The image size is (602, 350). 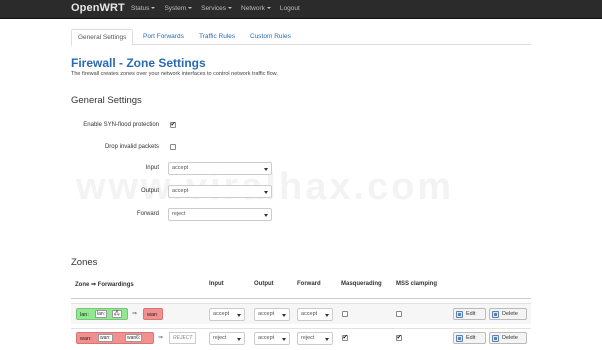 What do you see at coordinates (417, 284) in the screenshot?
I see `col-mss-clamping: MSS clamping` at bounding box center [417, 284].